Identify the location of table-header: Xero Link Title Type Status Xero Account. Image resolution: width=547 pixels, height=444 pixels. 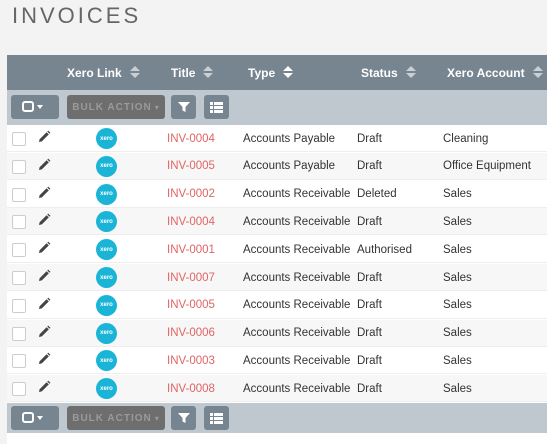
(277, 72).